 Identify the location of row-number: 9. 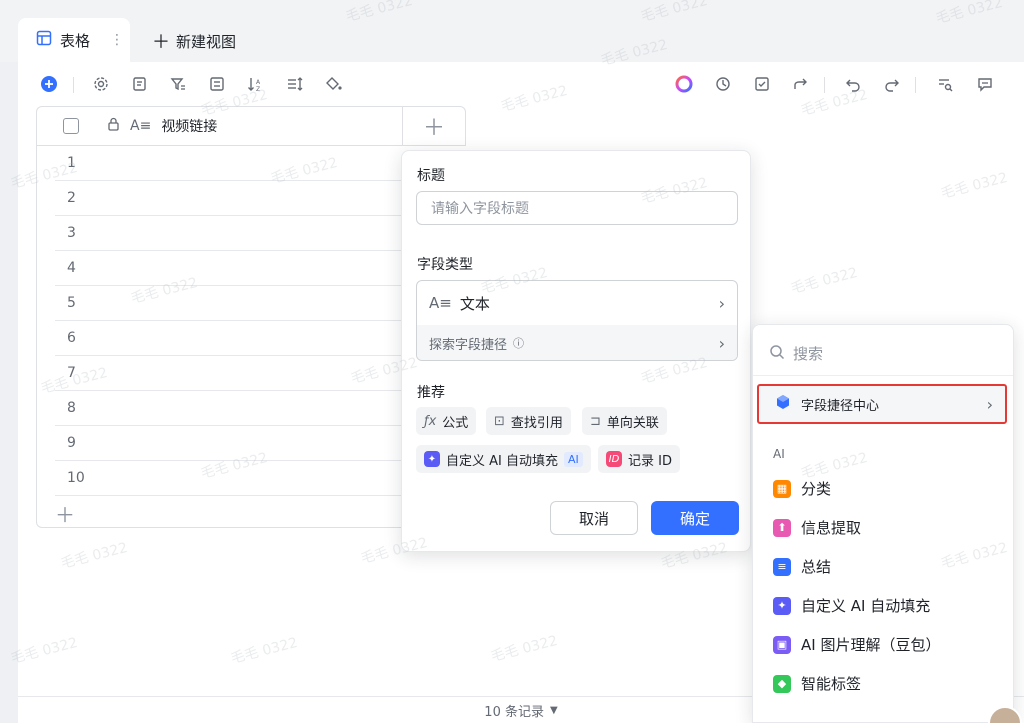
(71, 443).